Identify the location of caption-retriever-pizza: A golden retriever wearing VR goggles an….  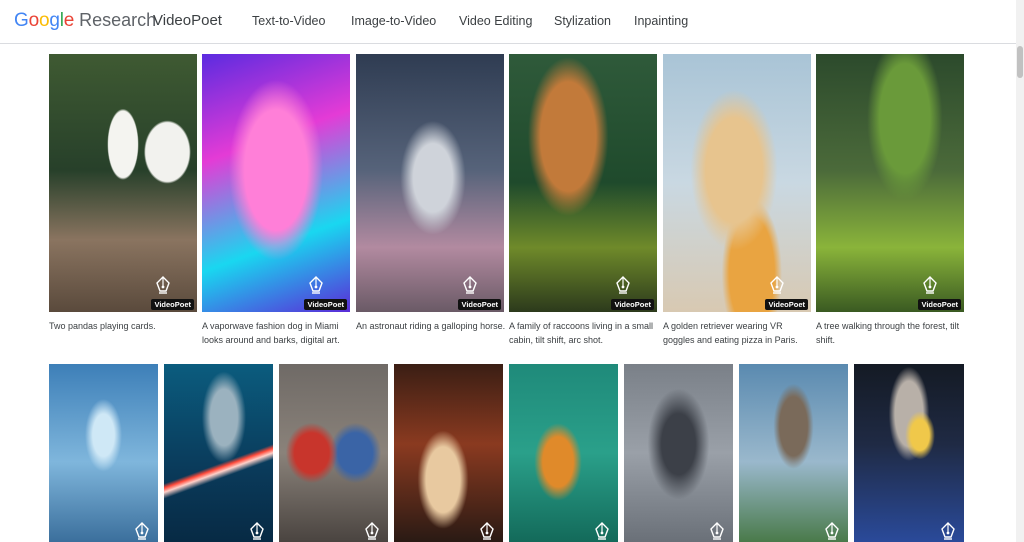
(730, 333).